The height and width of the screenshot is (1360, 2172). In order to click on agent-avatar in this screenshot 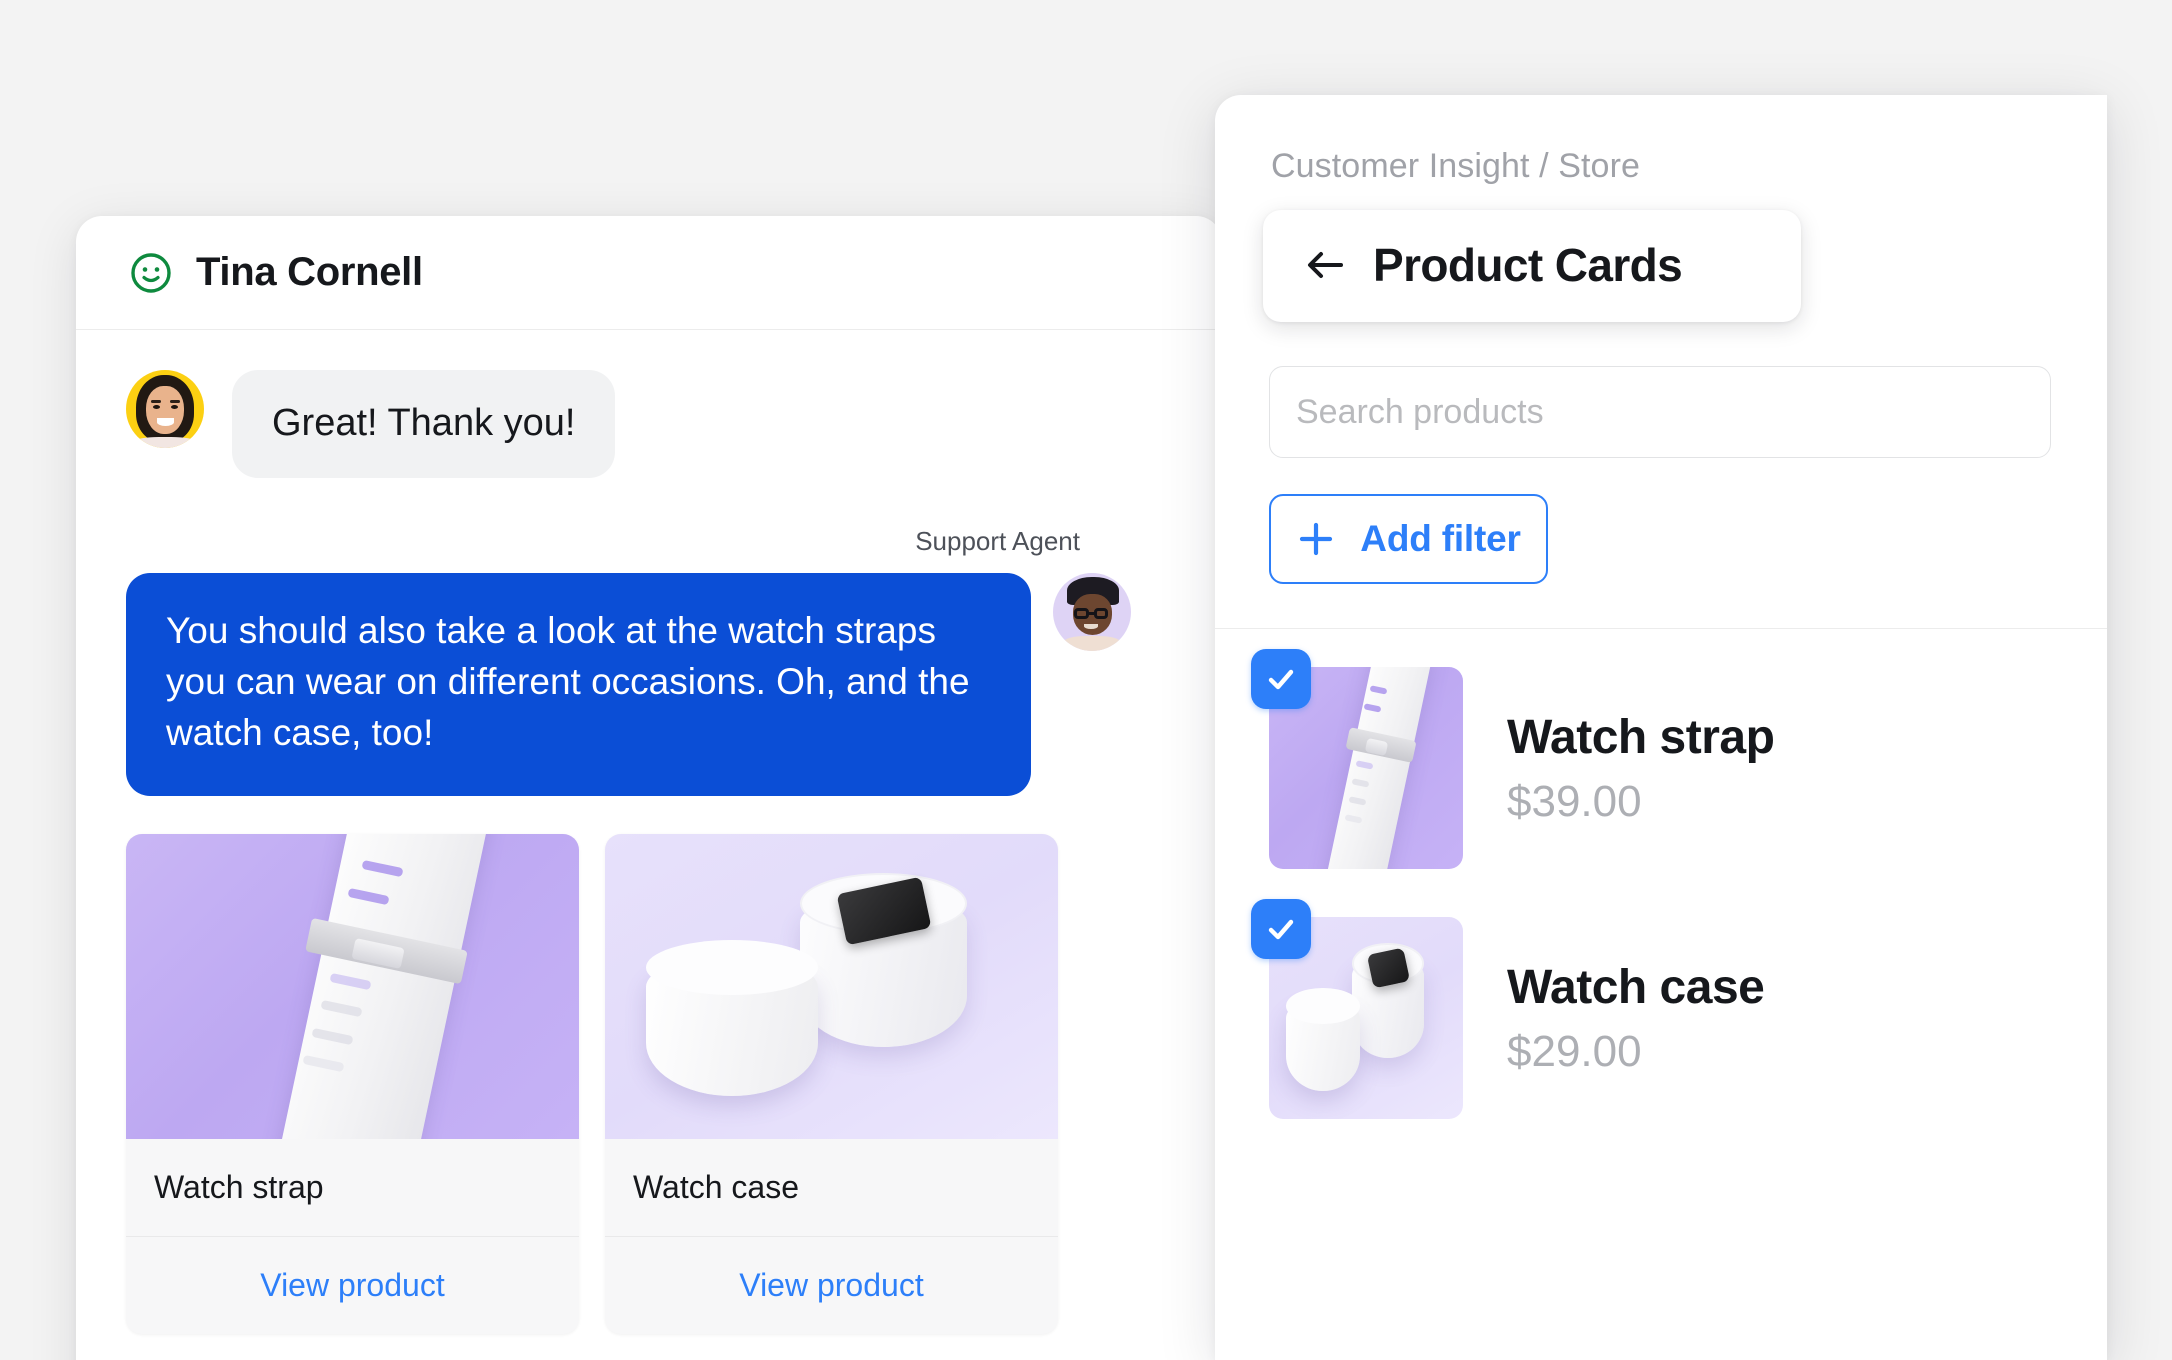, I will do `click(1092, 611)`.